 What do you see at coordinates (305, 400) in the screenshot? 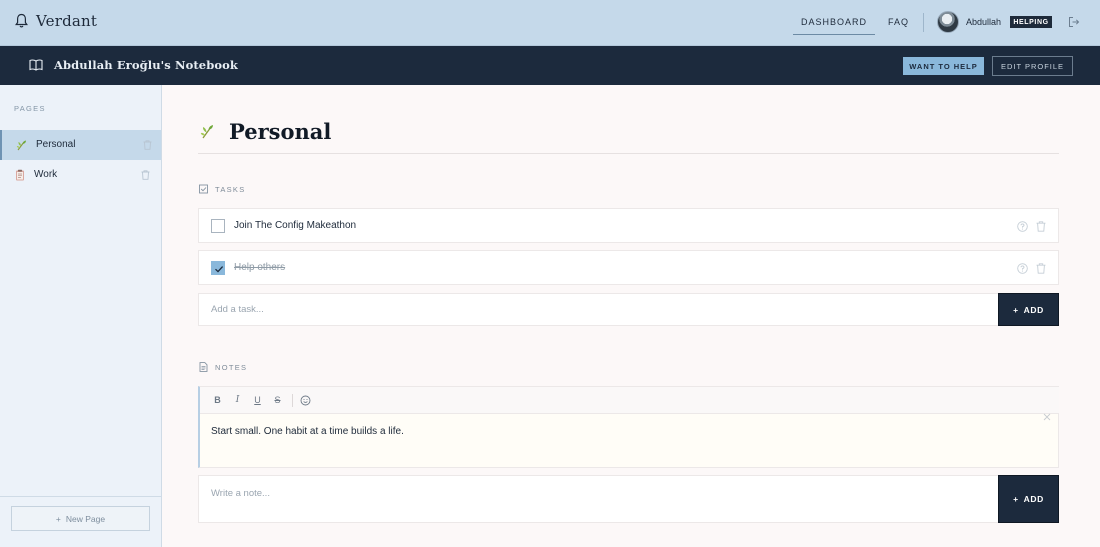
I see `emoji-icon` at bounding box center [305, 400].